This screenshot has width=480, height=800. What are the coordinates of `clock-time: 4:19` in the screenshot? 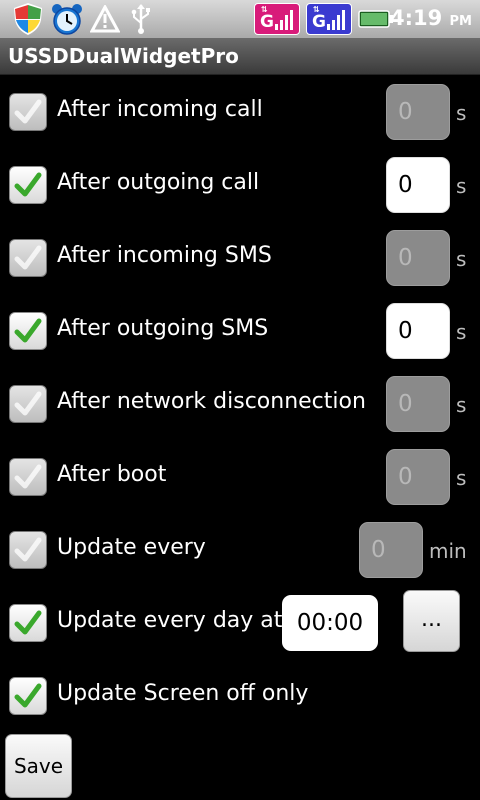 It's located at (416, 18).